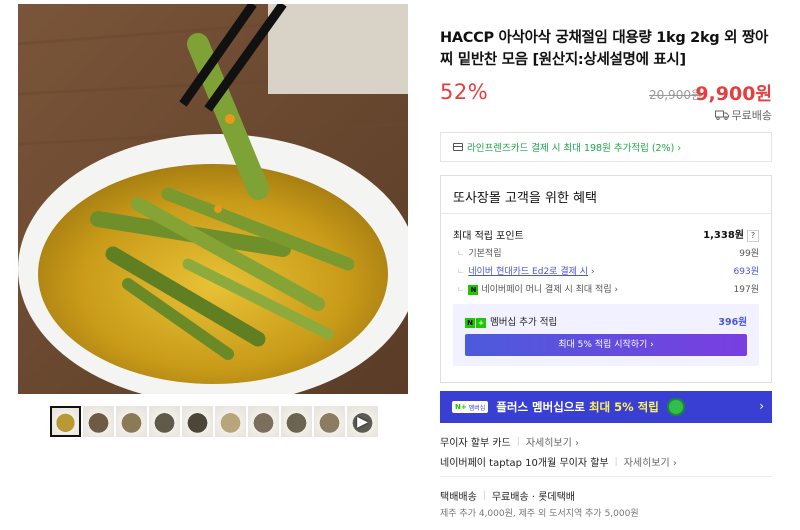 The height and width of the screenshot is (530, 800). What do you see at coordinates (725, 94) in the screenshot?
I see `sale-price-value: 9,900` at bounding box center [725, 94].